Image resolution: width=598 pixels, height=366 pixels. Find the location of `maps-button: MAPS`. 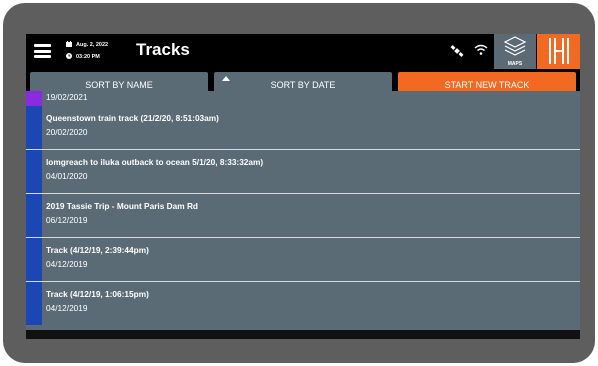

maps-button: MAPS is located at coordinates (515, 51).